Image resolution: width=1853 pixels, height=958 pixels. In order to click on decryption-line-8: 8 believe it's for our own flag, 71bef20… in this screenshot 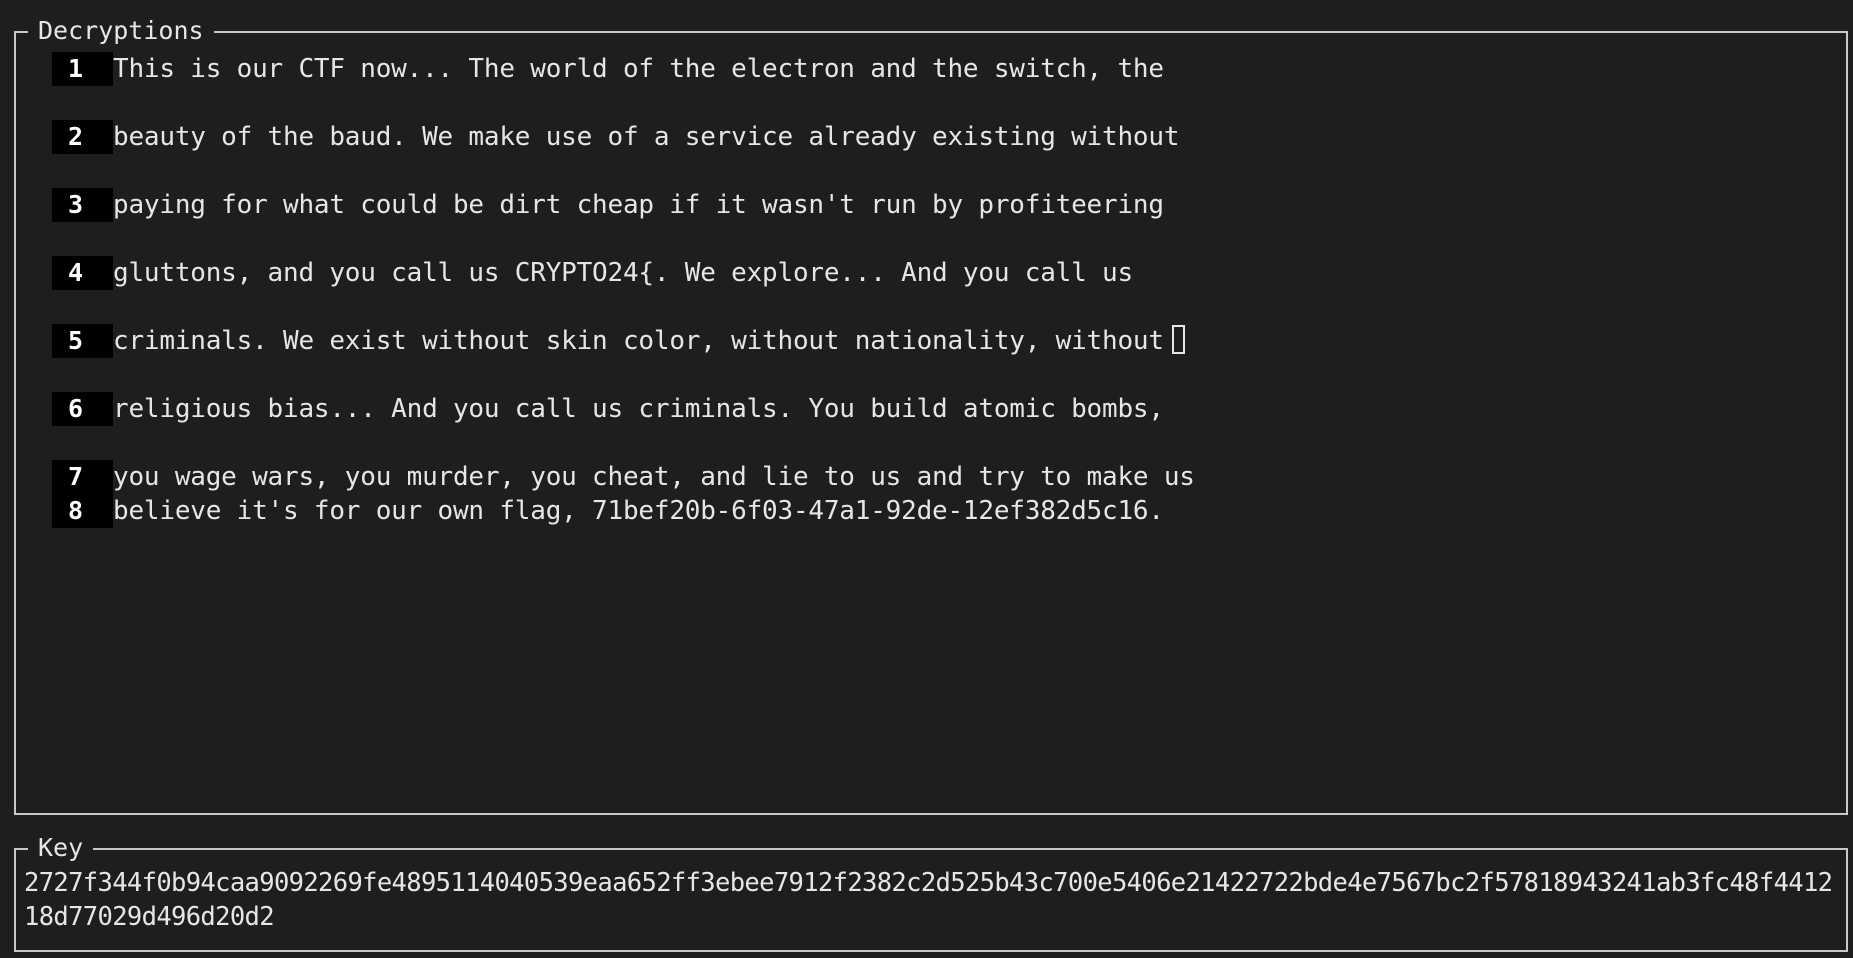, I will do `click(608, 511)`.